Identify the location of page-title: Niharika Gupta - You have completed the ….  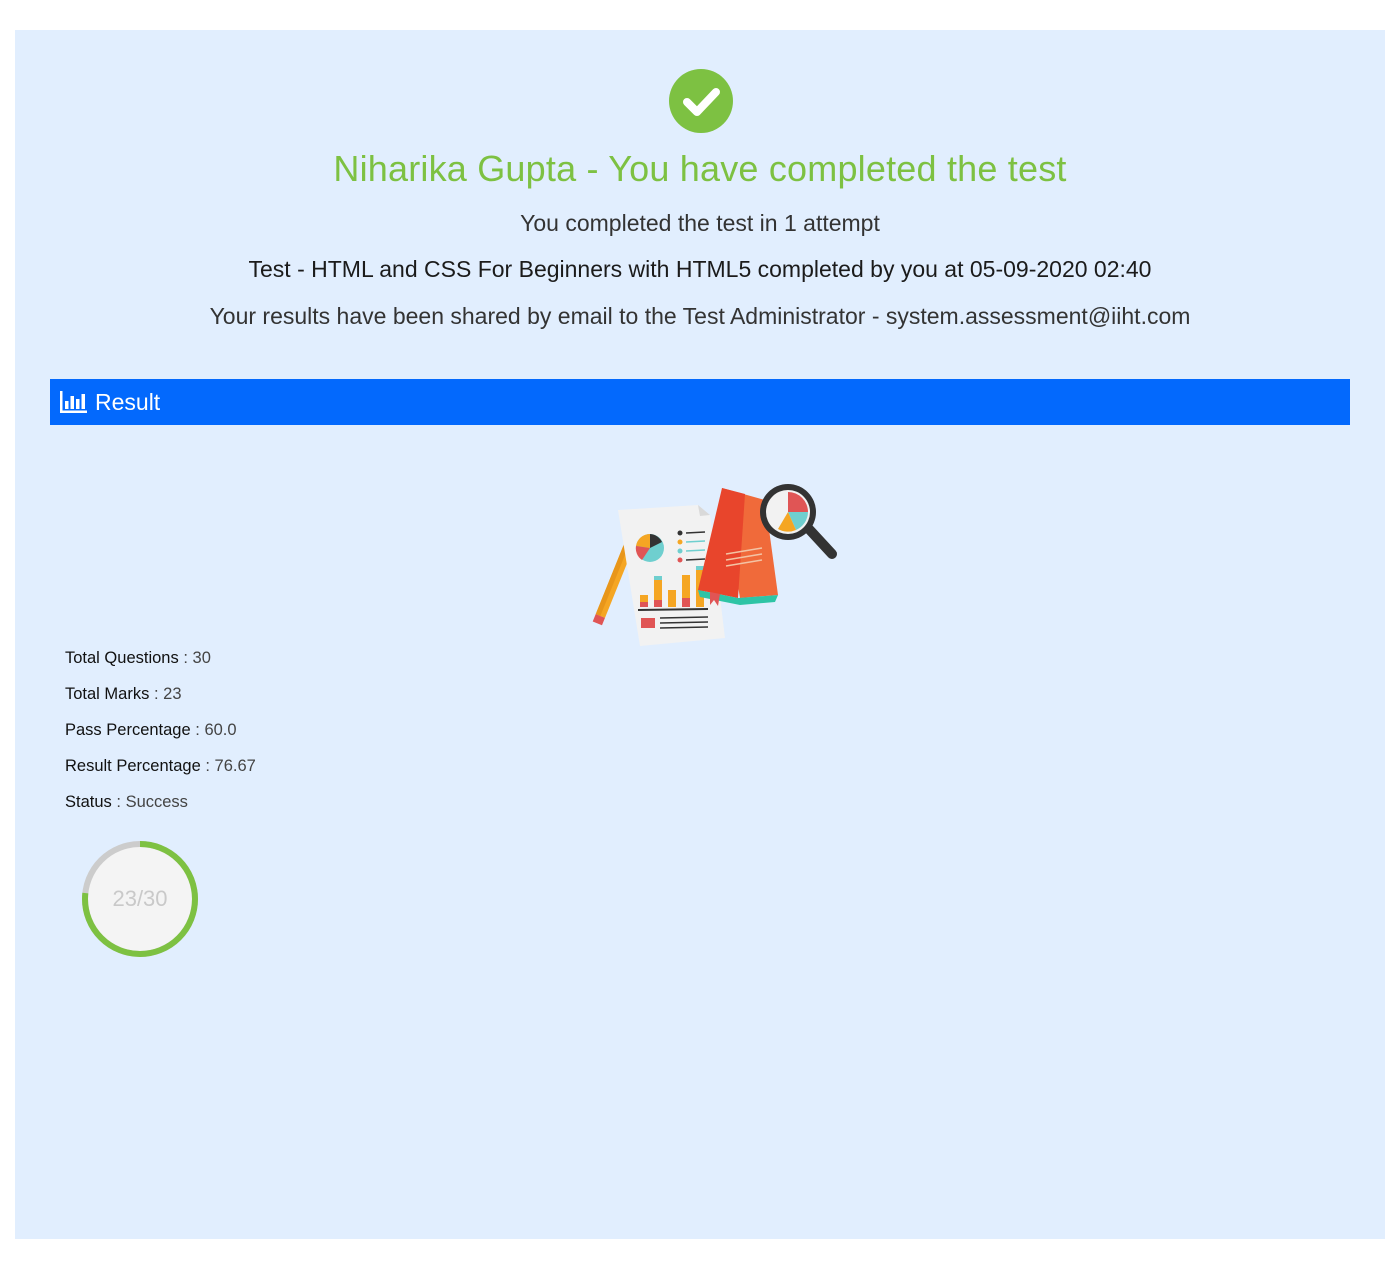
(700, 168).